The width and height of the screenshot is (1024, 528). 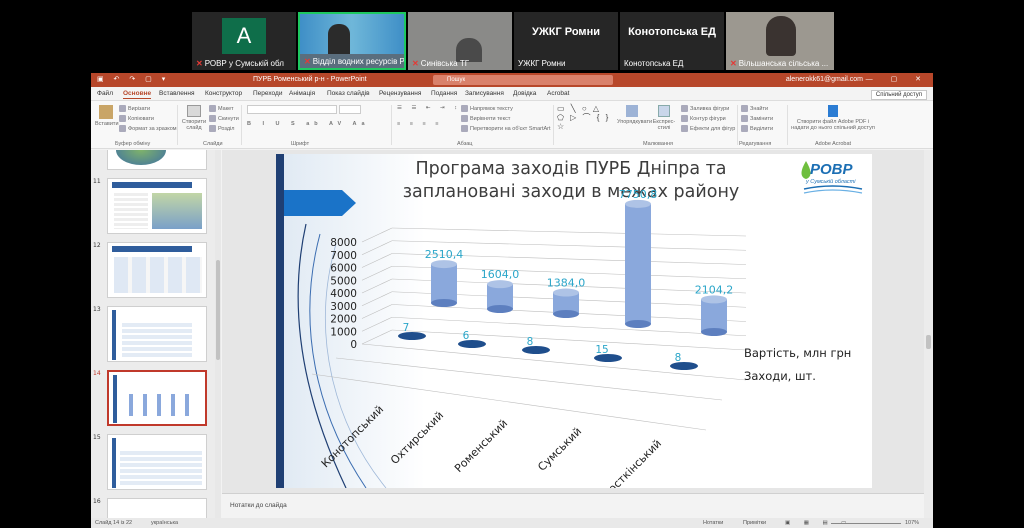 I want to click on notes-placeholder: Нотатки до слайда, so click(x=258, y=505).